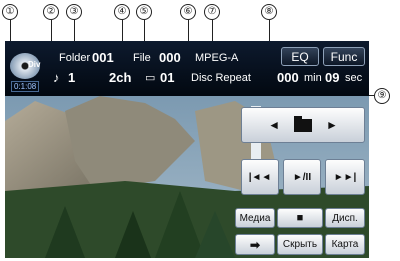  I want to click on map-button: Карта, so click(345, 244).